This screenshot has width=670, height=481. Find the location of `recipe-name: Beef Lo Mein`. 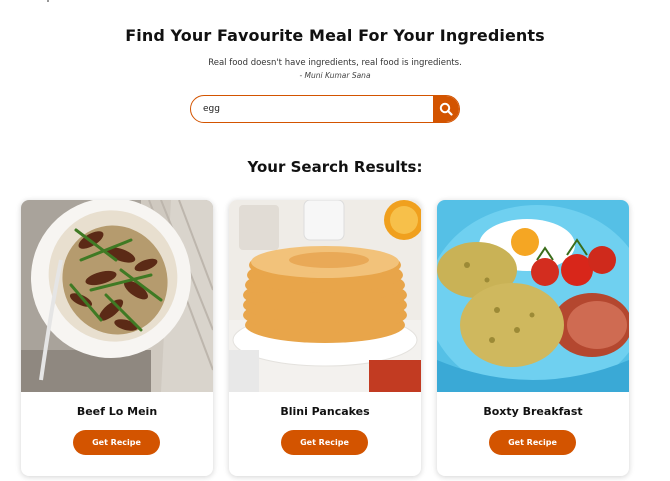

recipe-name: Beef Lo Mein is located at coordinates (117, 411).